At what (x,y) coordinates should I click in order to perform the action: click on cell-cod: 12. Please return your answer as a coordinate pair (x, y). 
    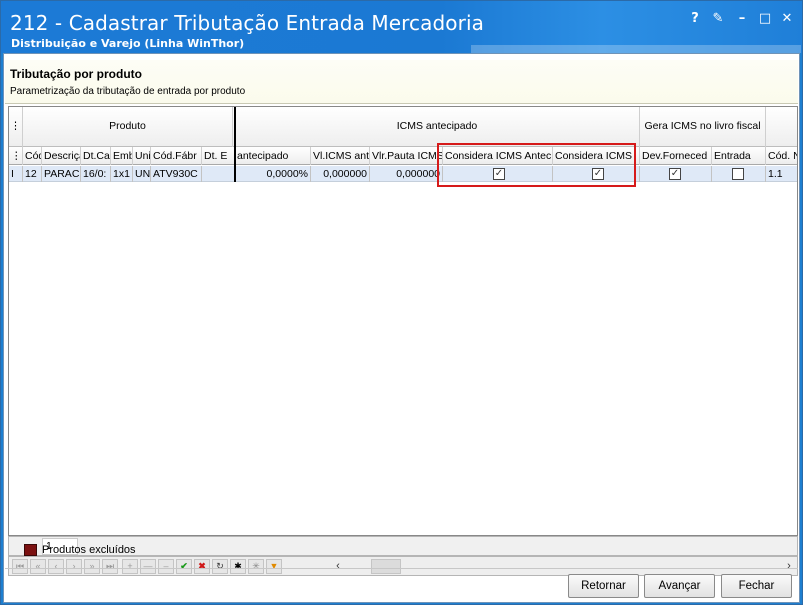
    Looking at the image, I should click on (32, 174).